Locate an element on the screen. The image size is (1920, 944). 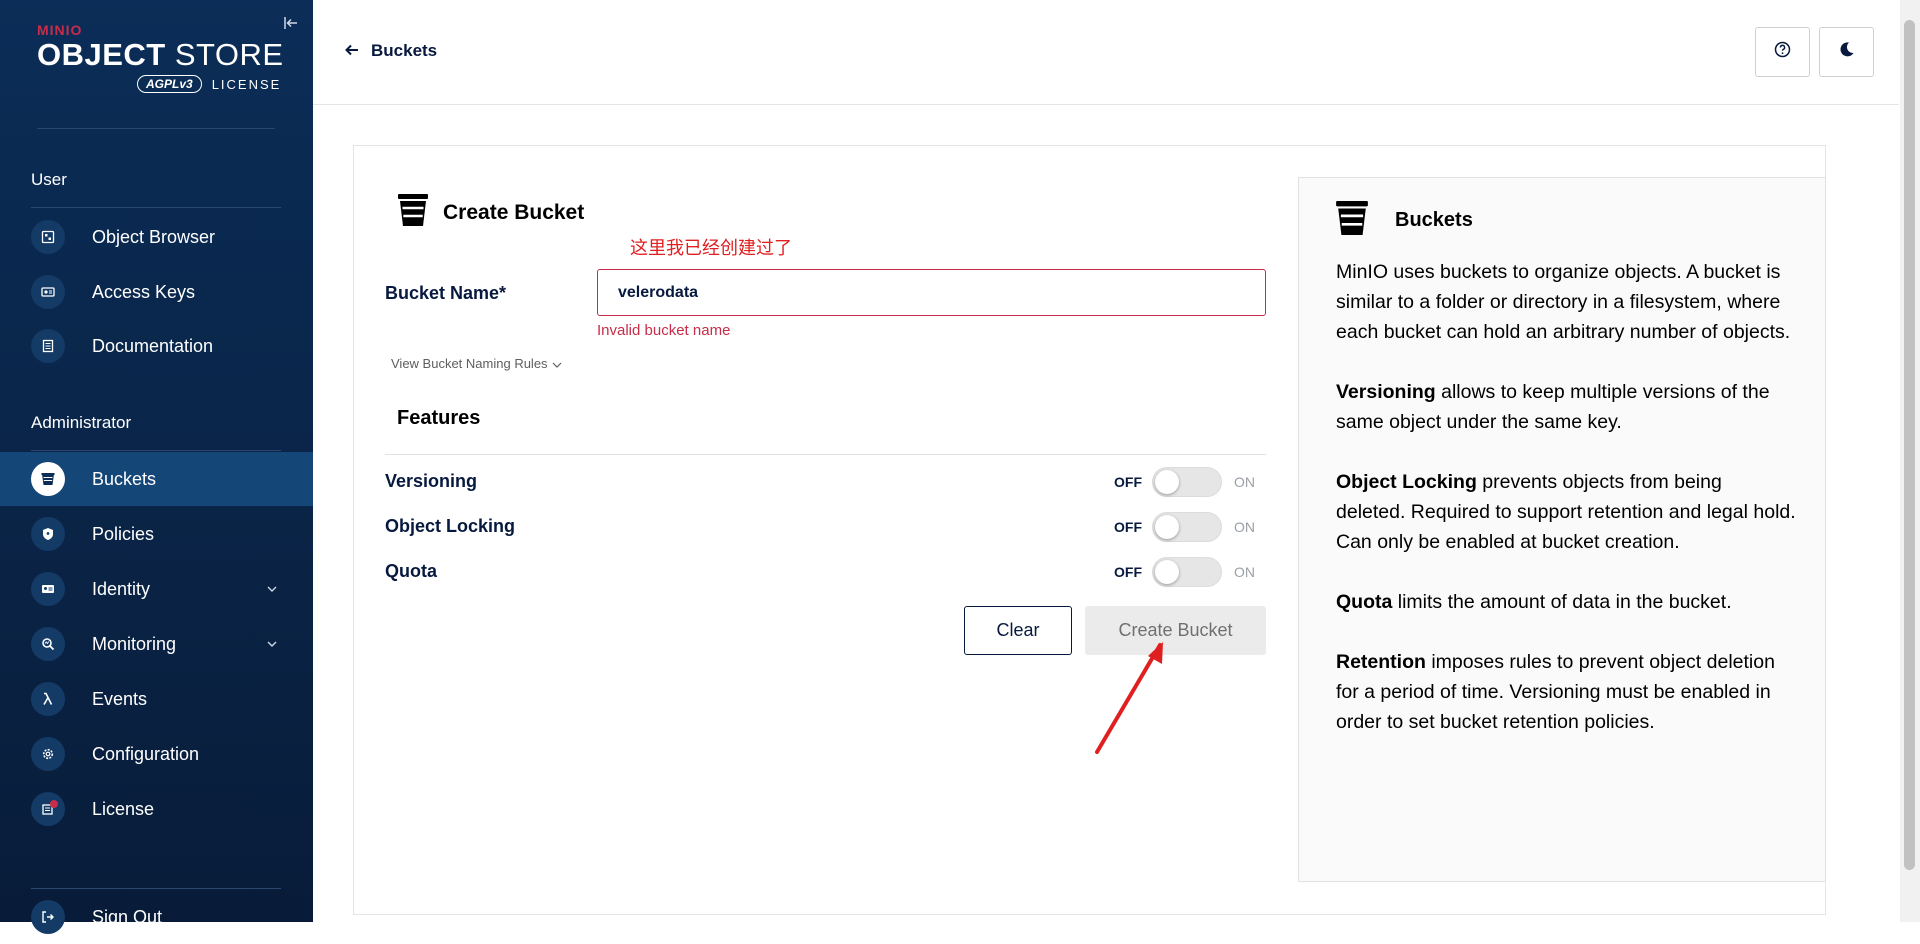
arrow-left-icon is located at coordinates (352, 50).